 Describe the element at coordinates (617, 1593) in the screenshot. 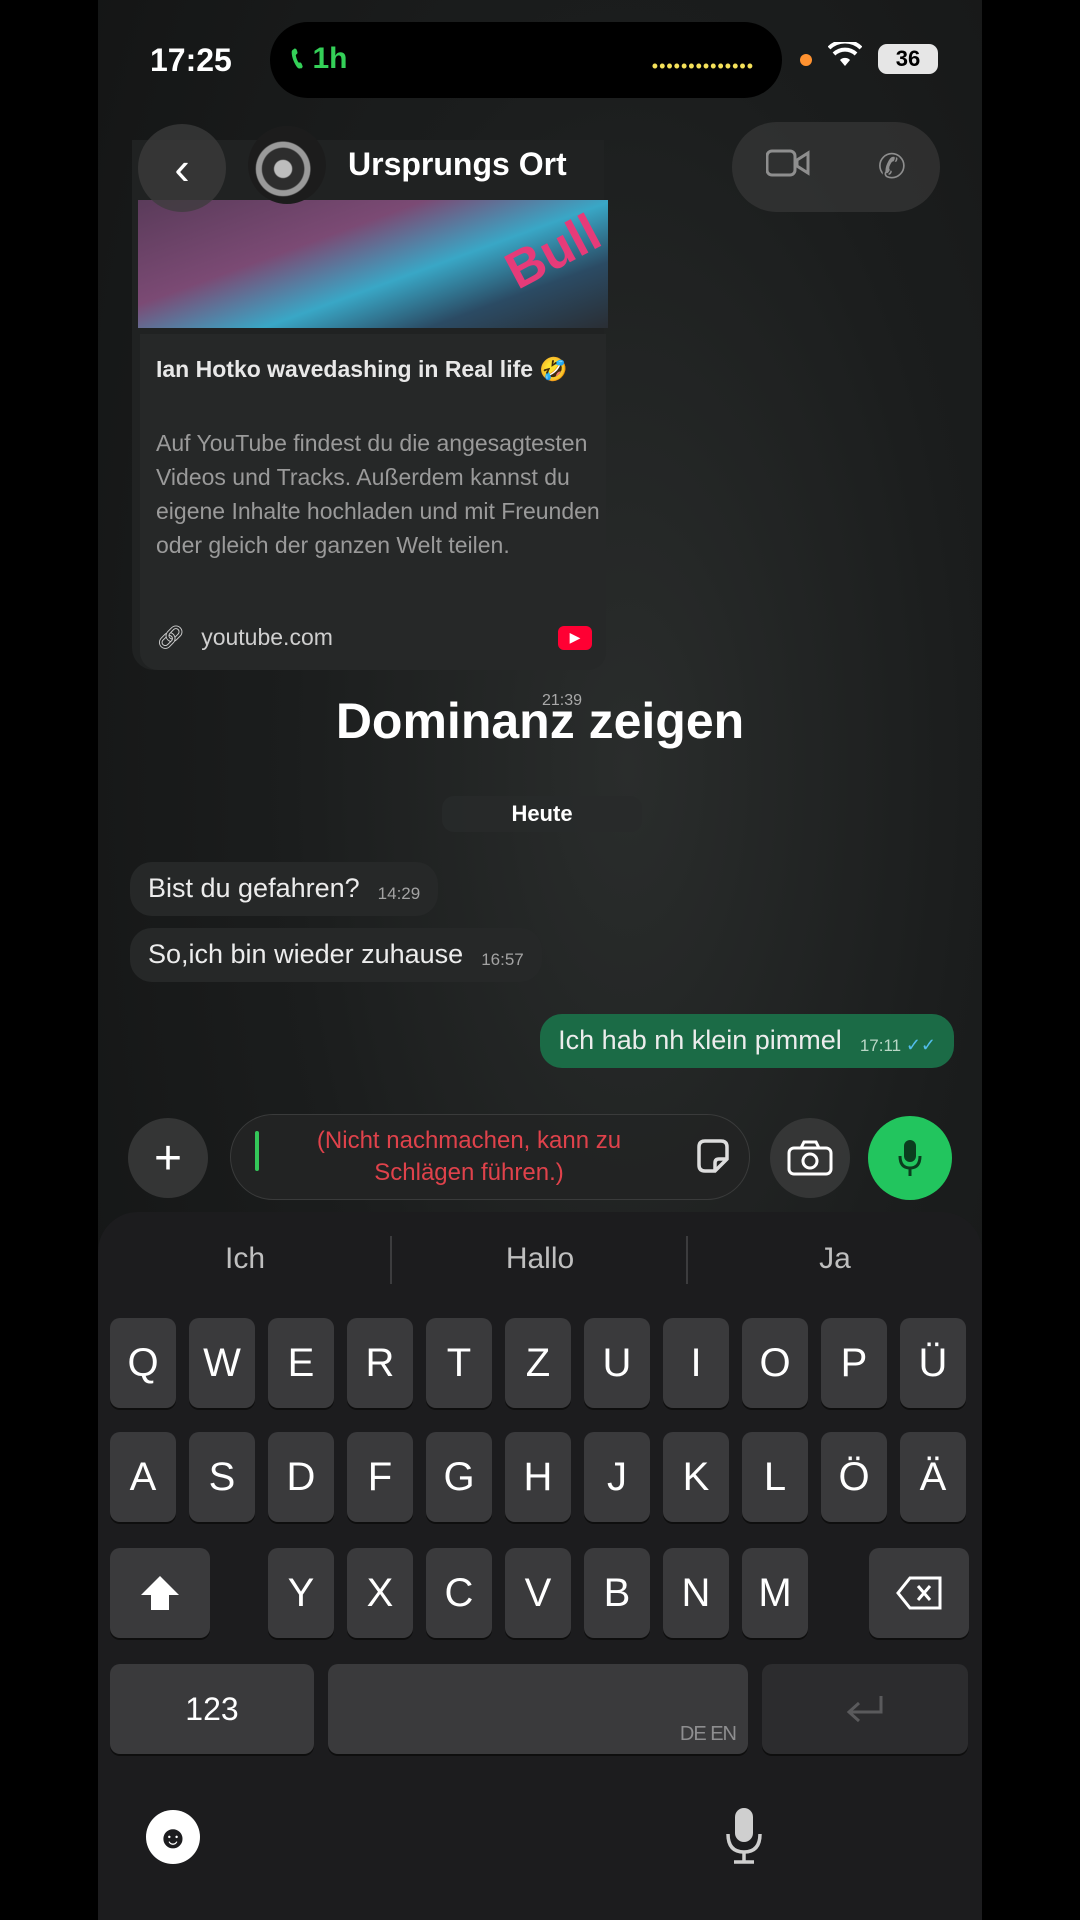

I see `key: B` at that location.